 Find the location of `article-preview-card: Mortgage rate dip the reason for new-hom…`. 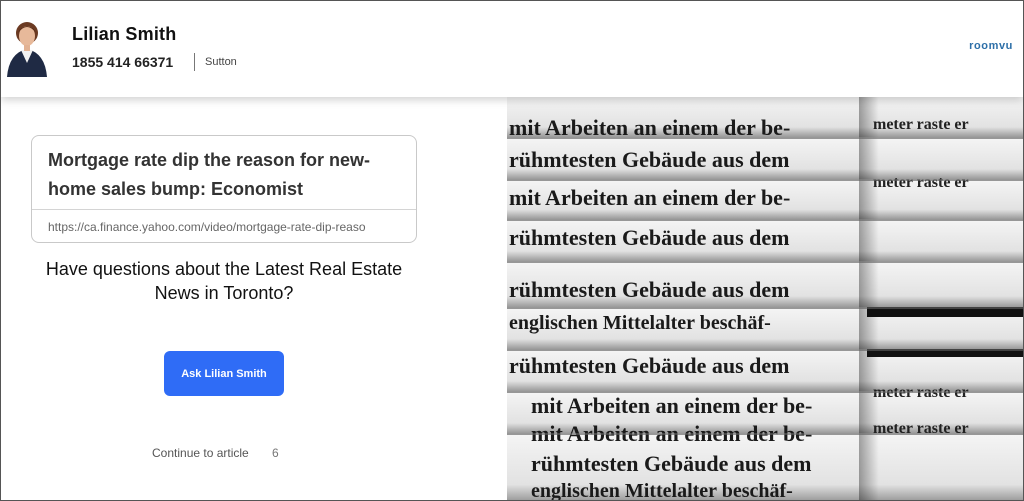

article-preview-card: Mortgage rate dip the reason for new-hom… is located at coordinates (224, 189).